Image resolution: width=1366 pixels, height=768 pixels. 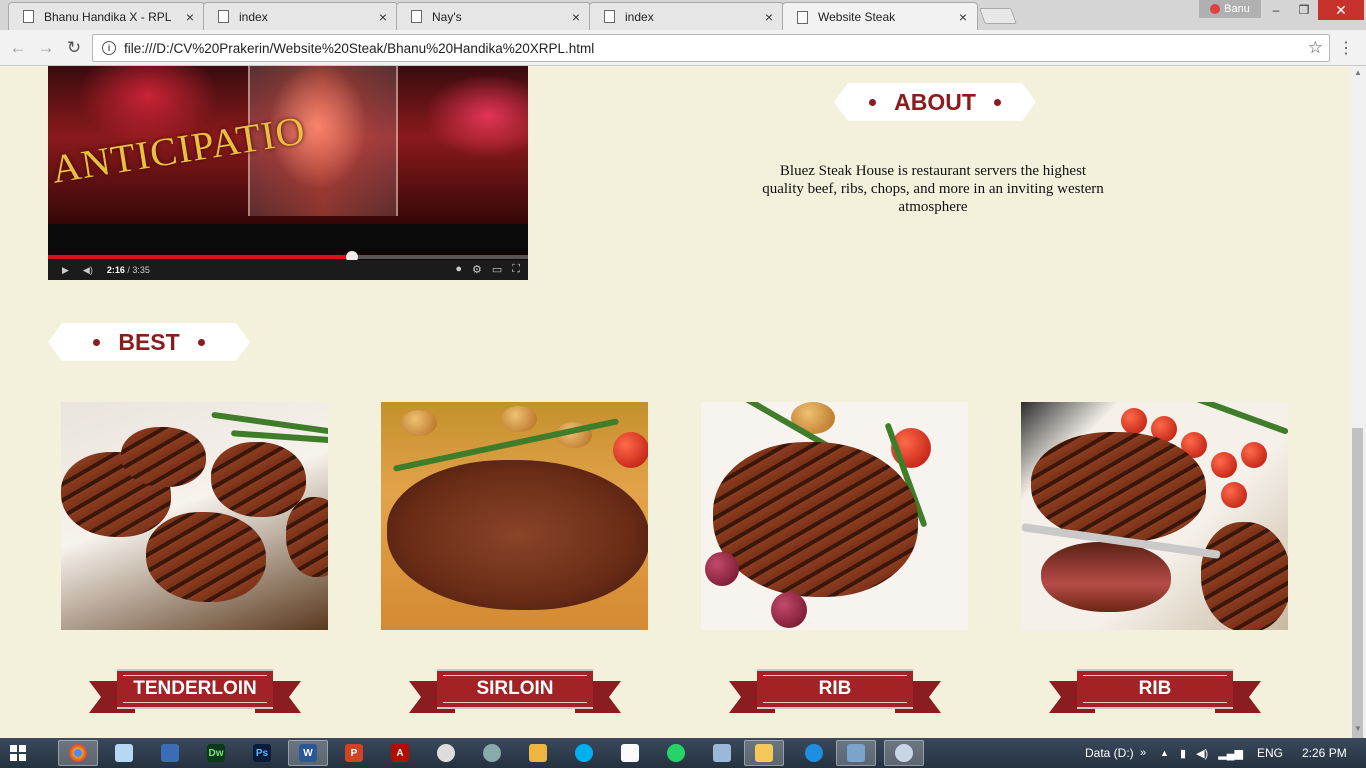 I want to click on scroll-down-icon: ▼, so click(x=1358, y=729).